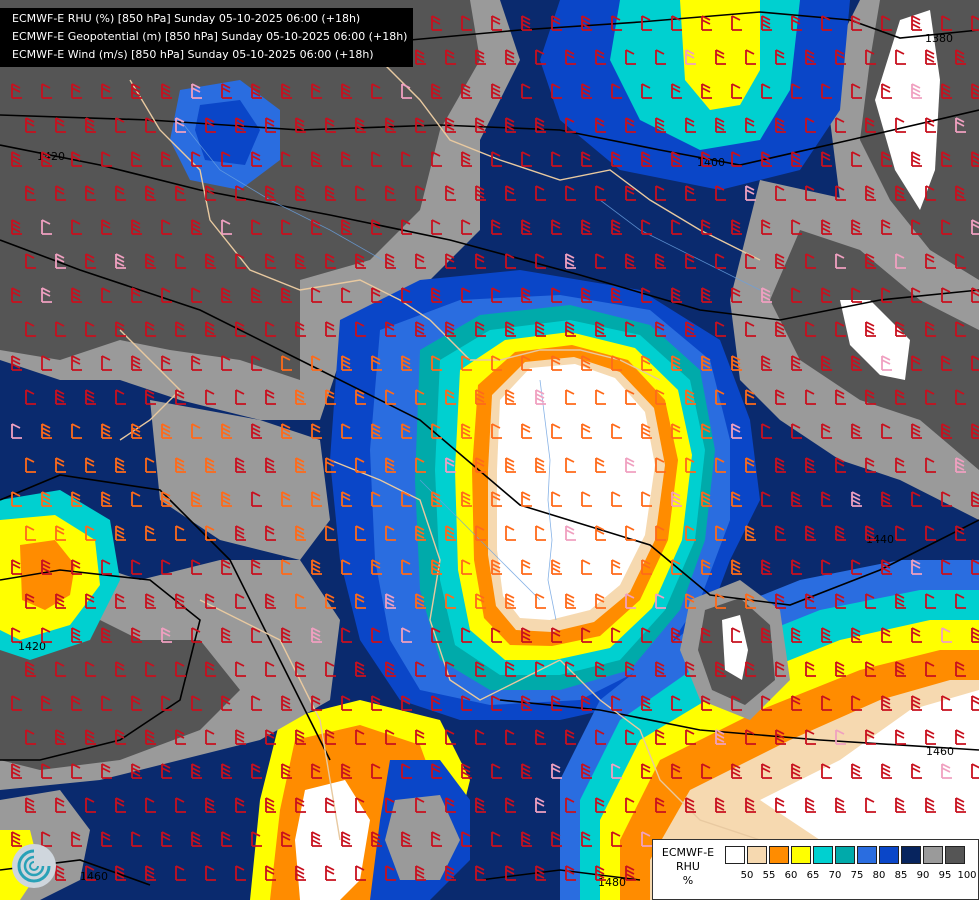 The width and height of the screenshot is (979, 900). What do you see at coordinates (688, 880) in the screenshot?
I see `legend-title-unit: %` at bounding box center [688, 880].